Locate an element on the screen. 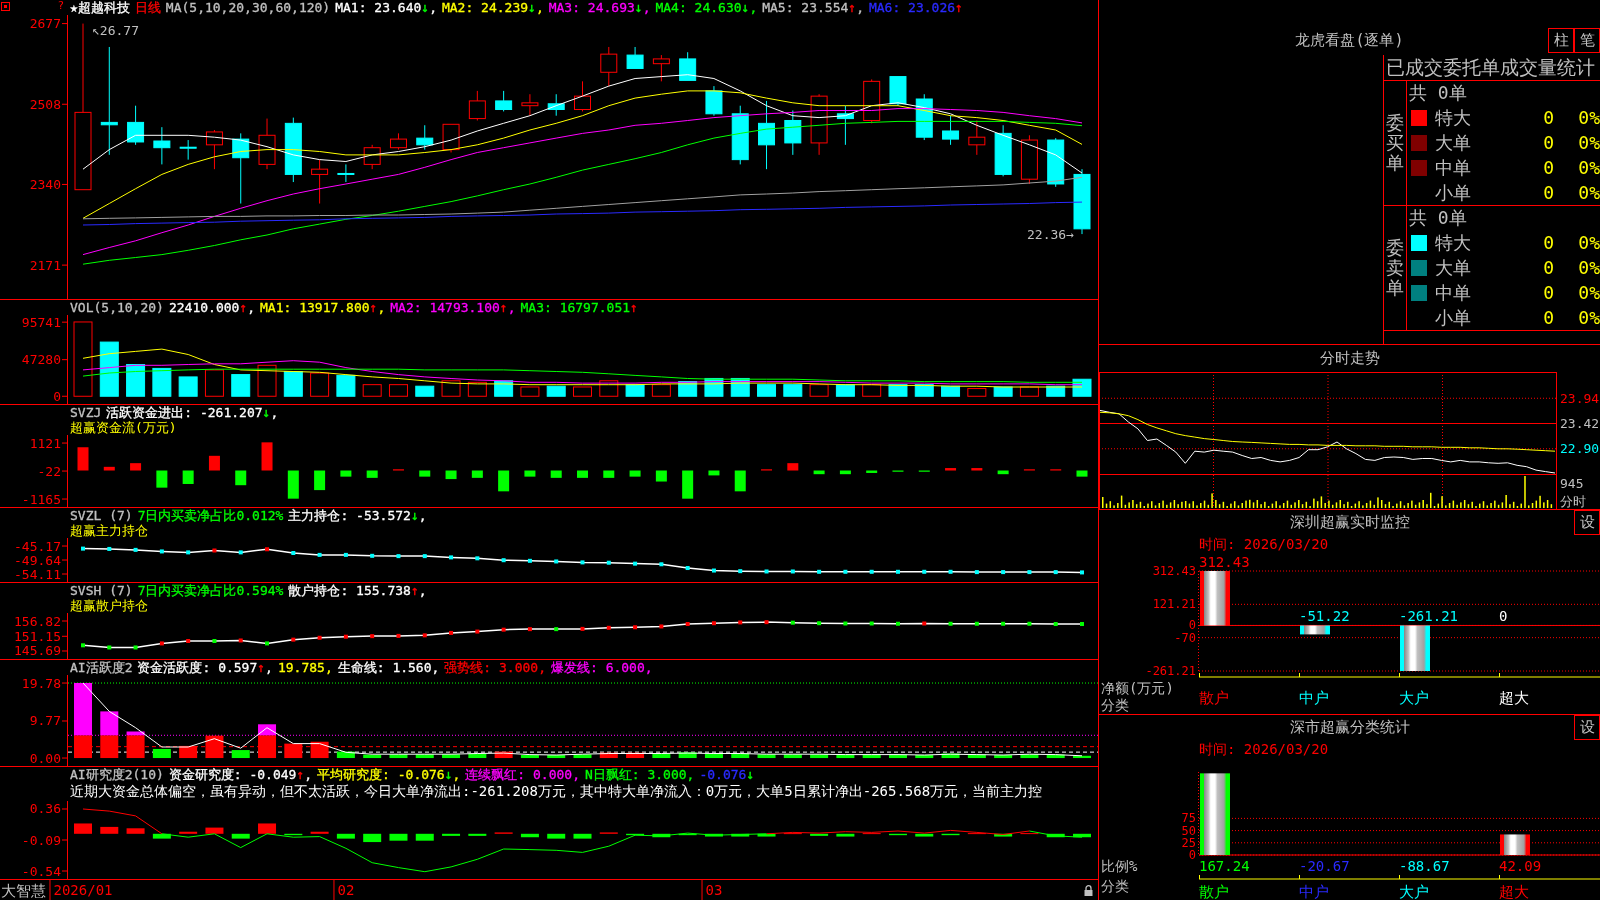 The image size is (1600, 900). axis-tick-label: -70 is located at coordinates (1185, 637).